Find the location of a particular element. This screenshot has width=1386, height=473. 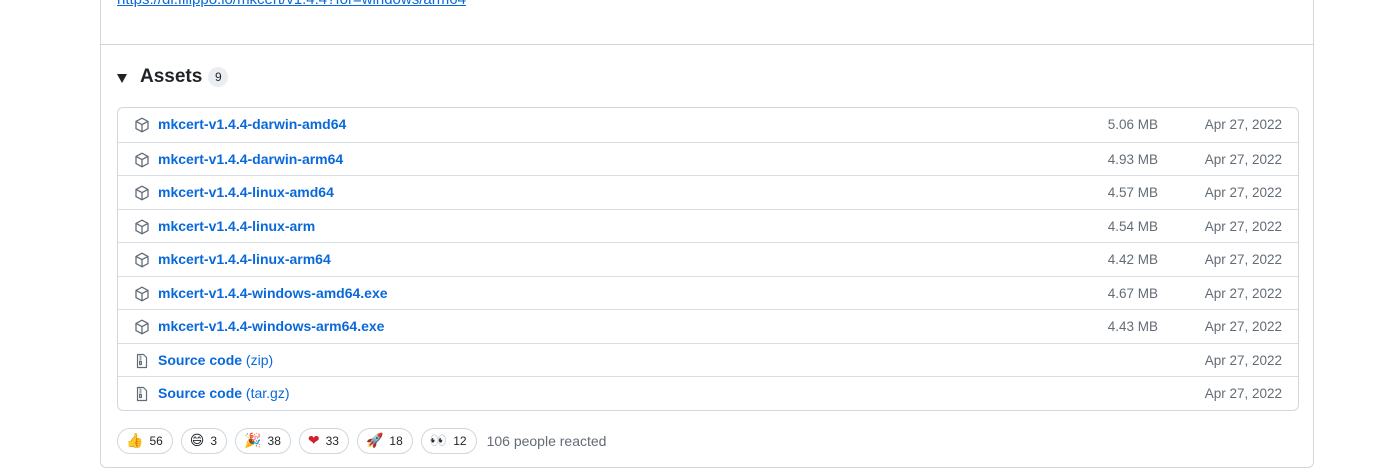

eyes-icon: 👀 is located at coordinates (438, 441).